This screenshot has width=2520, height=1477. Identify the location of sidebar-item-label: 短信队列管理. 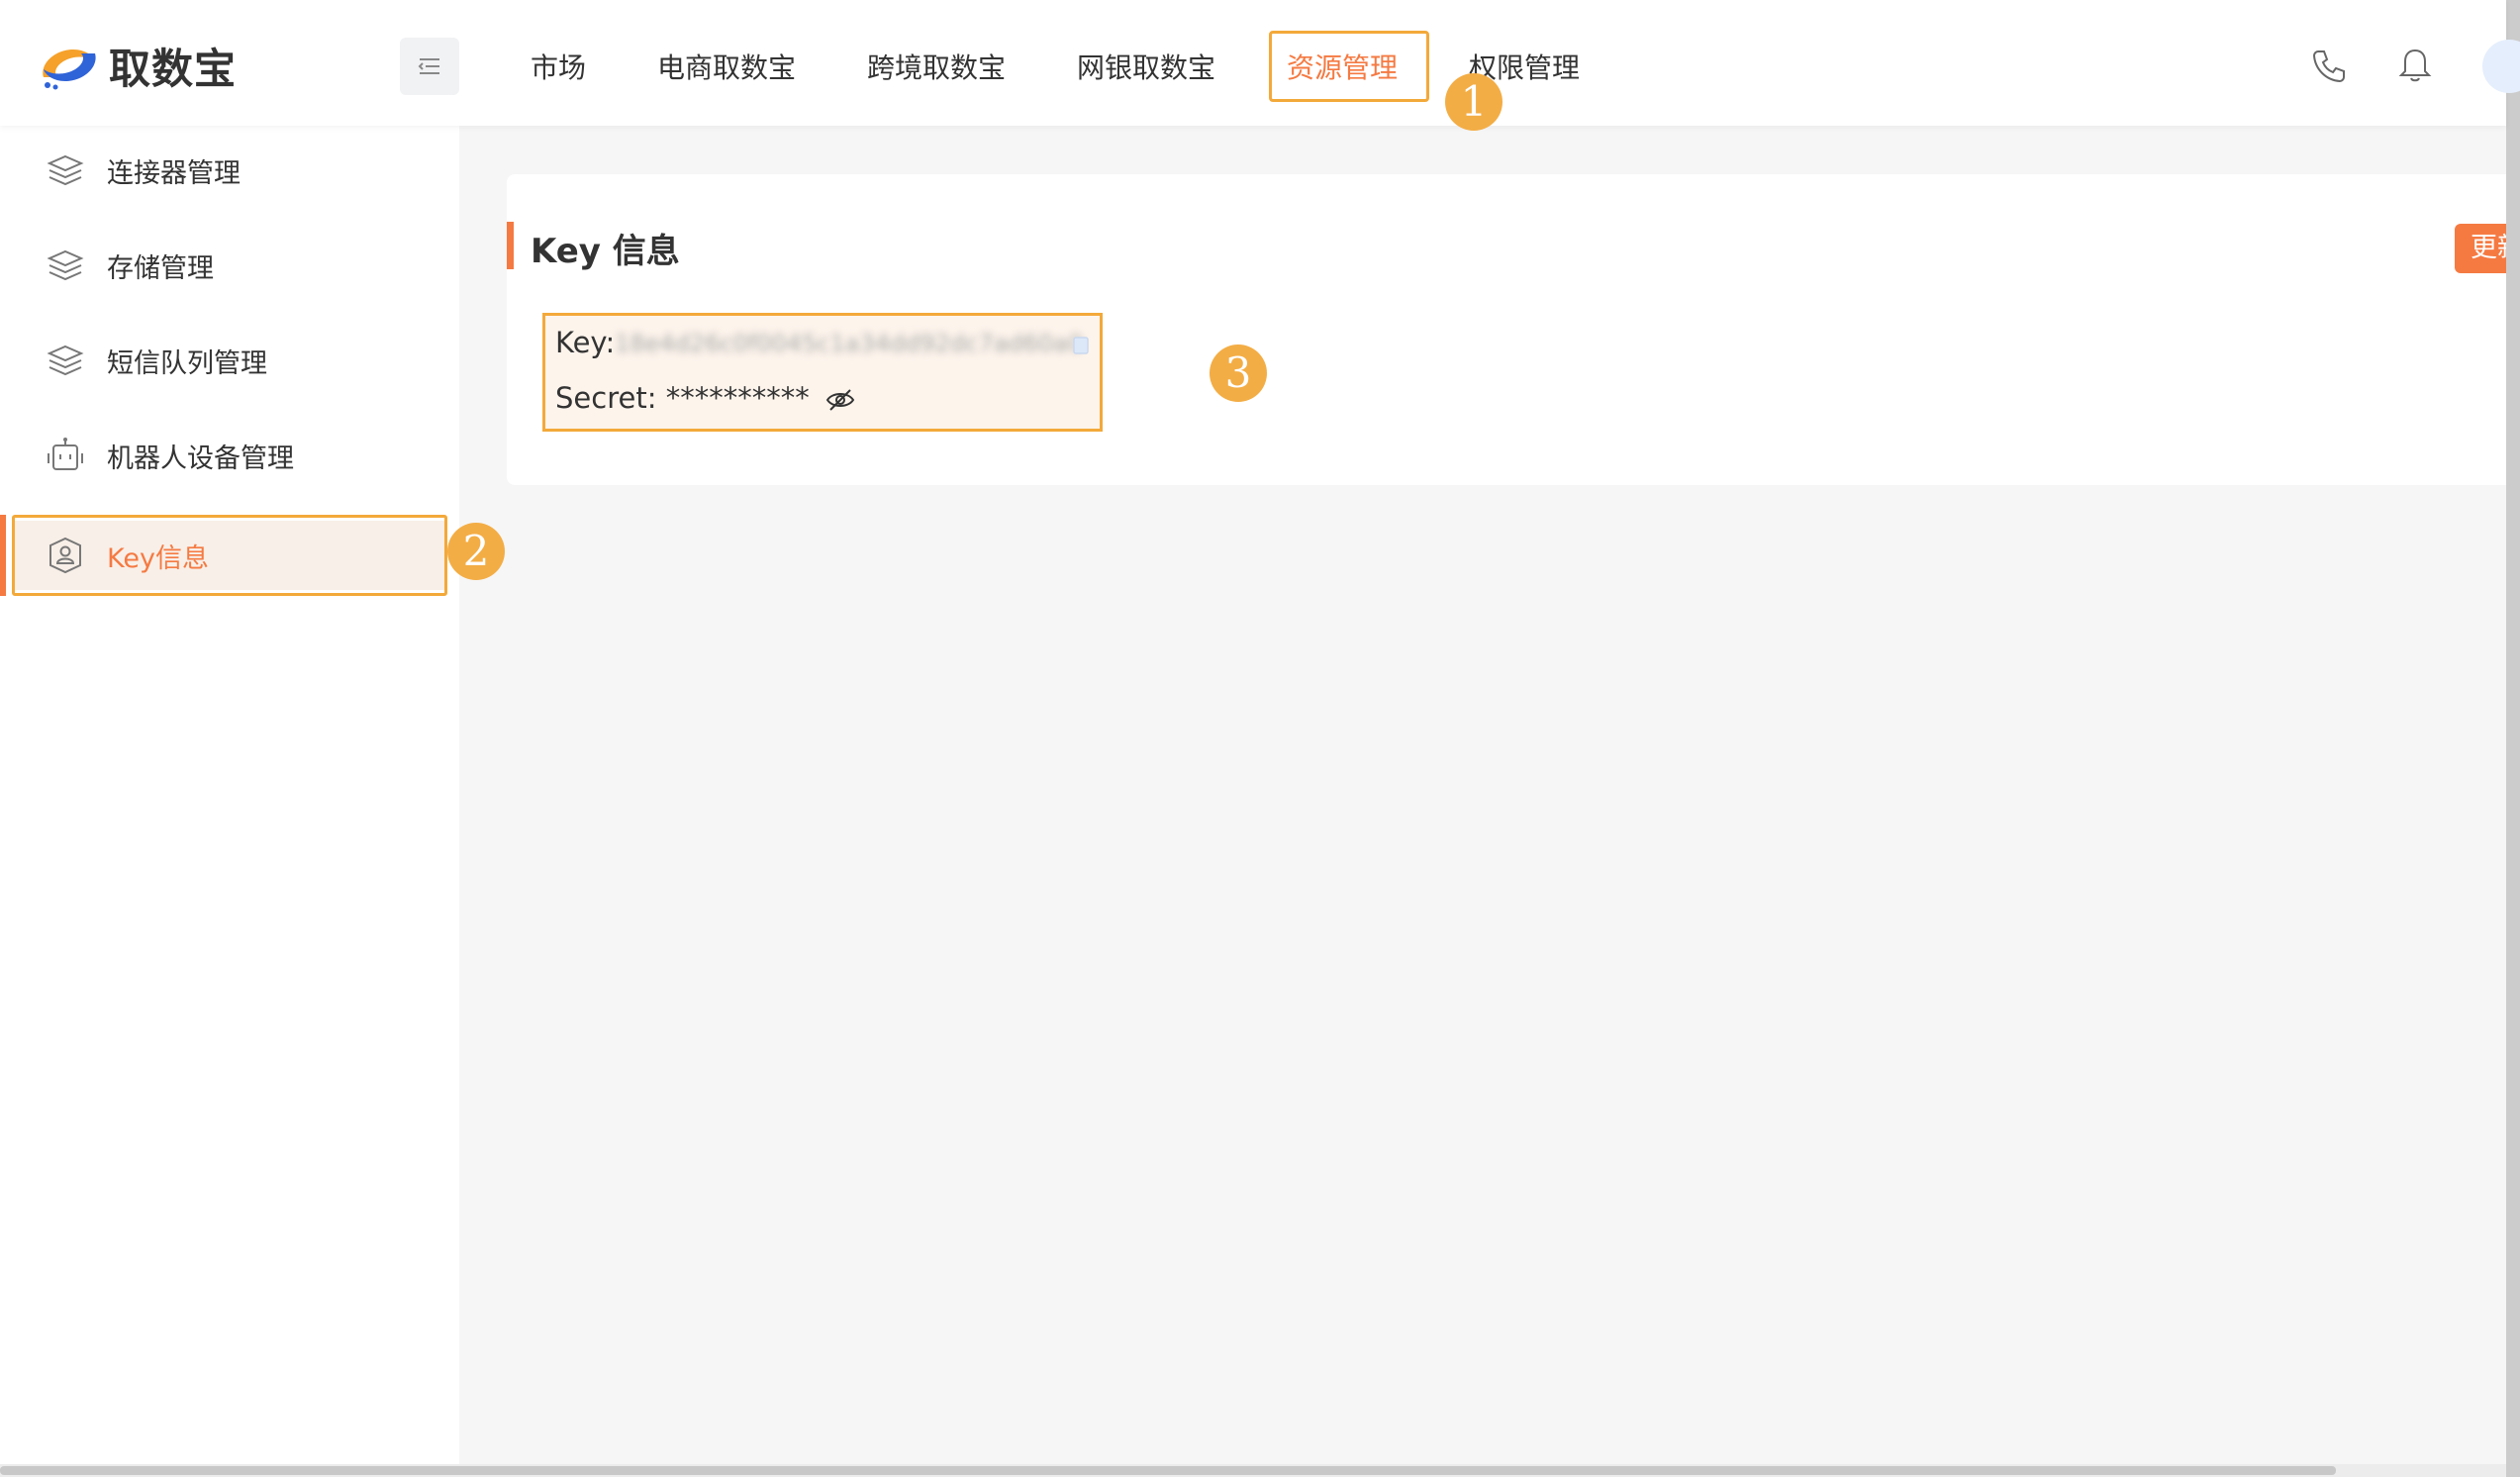
(187, 363).